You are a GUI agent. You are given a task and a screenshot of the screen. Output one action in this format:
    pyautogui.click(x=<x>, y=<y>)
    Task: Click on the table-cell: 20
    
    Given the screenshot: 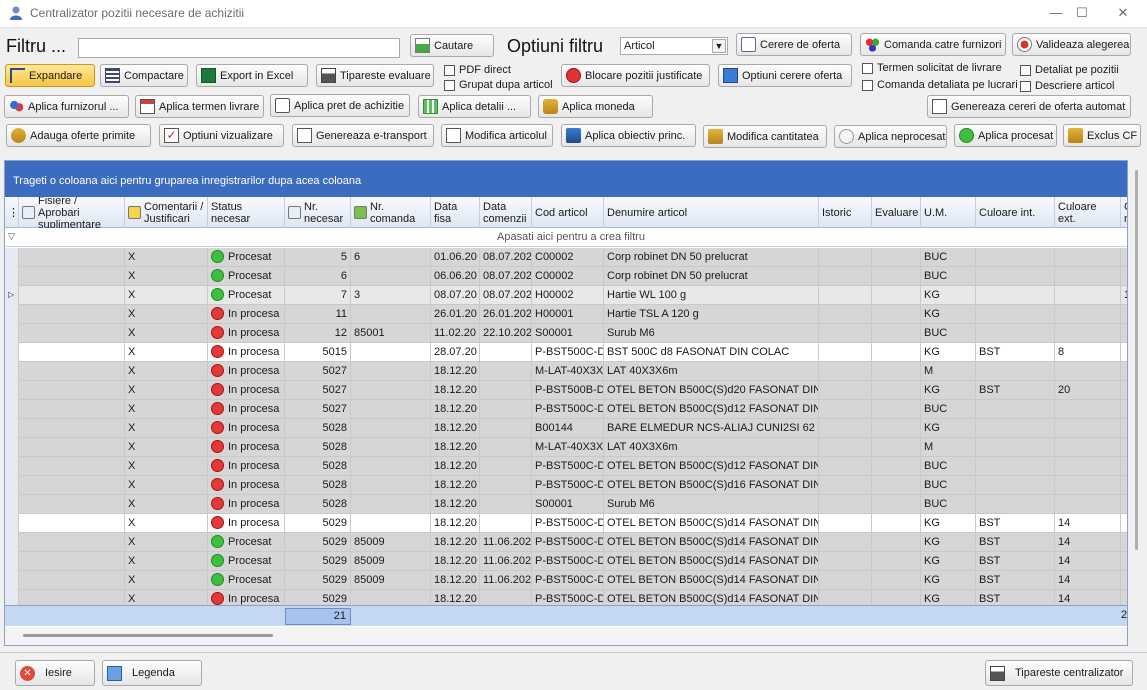 What is the action you would take?
    pyautogui.click(x=1088, y=390)
    